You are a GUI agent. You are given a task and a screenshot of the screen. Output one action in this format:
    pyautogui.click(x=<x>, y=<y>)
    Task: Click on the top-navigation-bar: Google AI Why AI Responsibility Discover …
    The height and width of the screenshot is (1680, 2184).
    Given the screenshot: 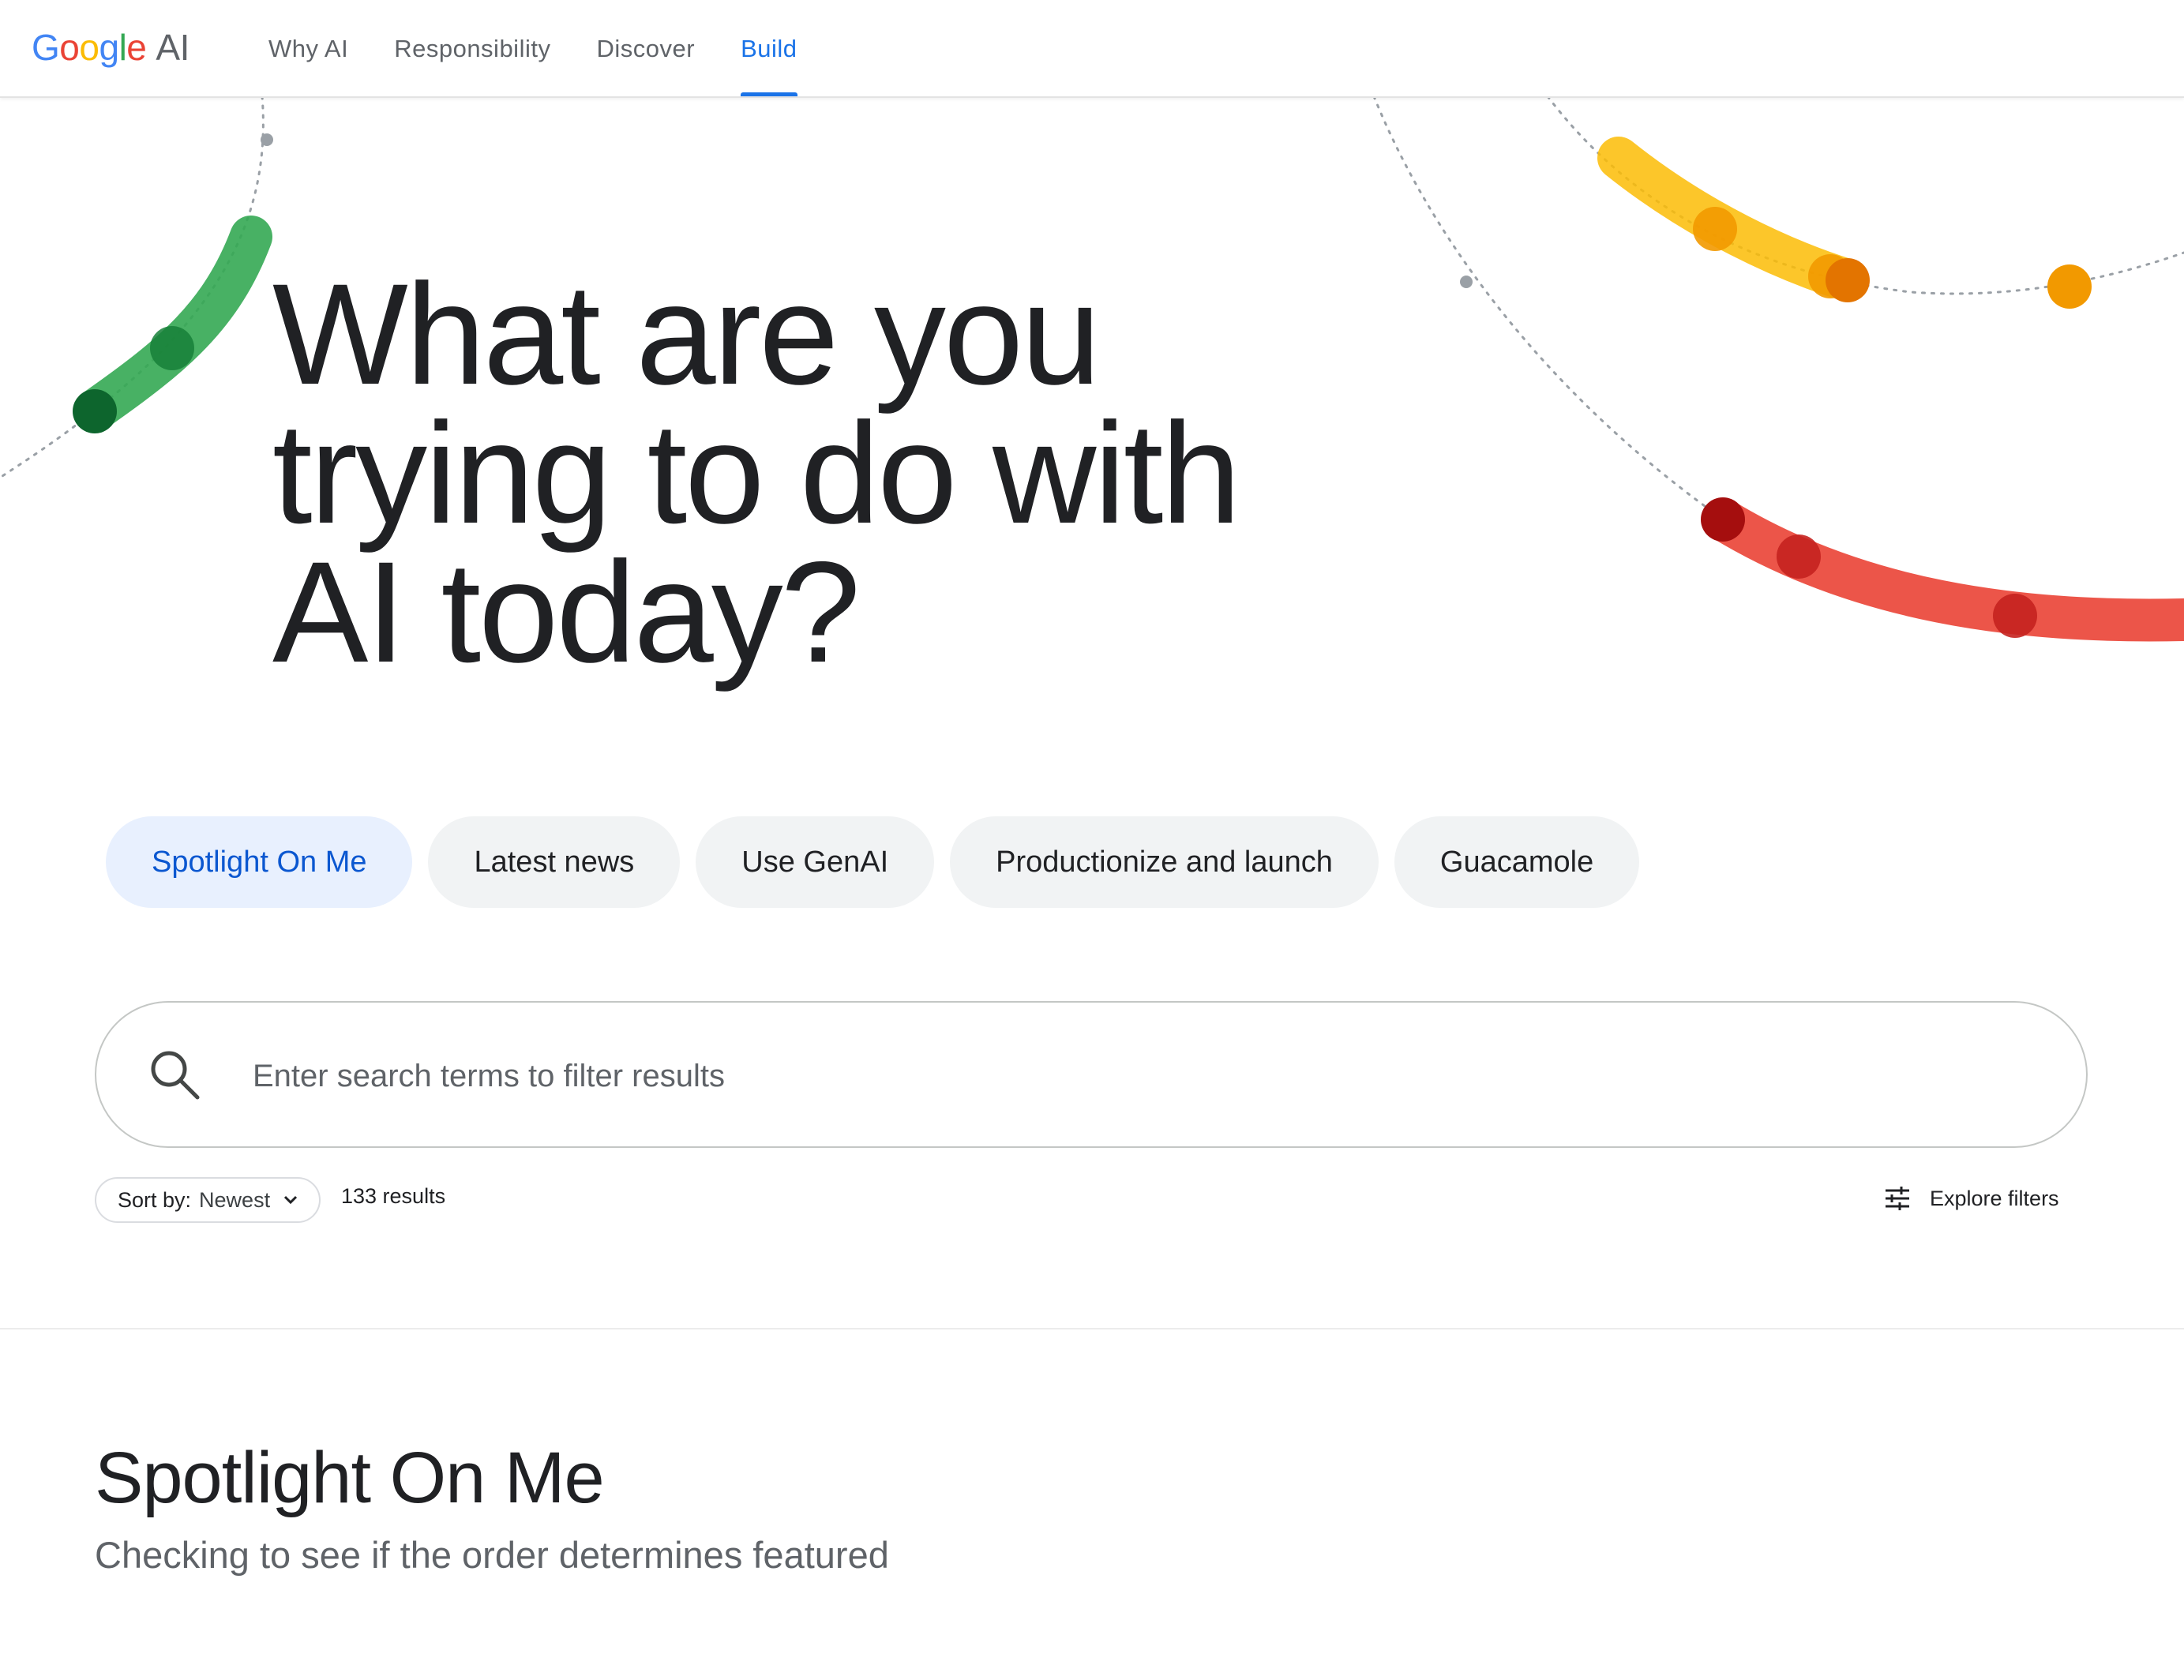 What is the action you would take?
    pyautogui.click(x=1092, y=49)
    